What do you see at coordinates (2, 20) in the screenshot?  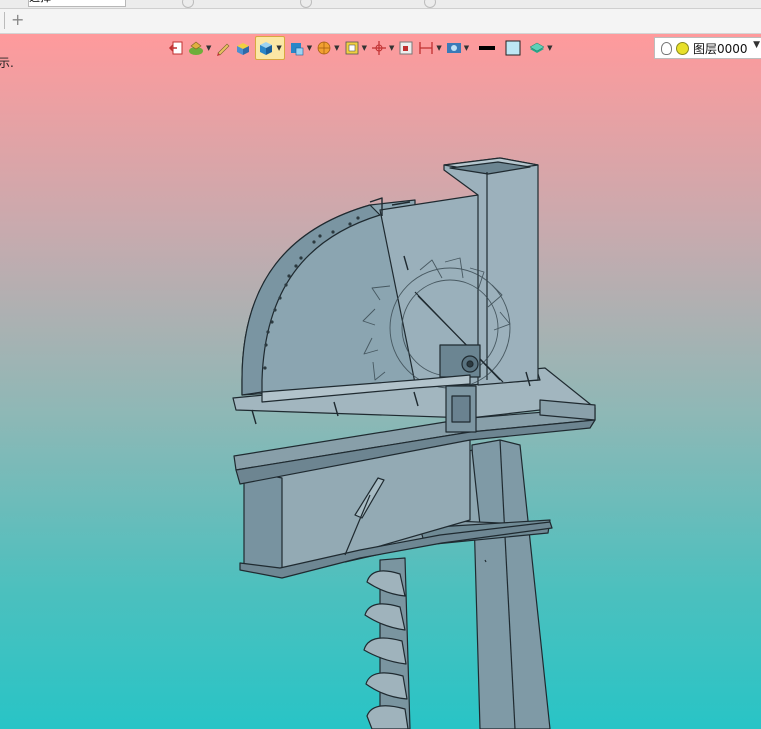 I see `tab-edge` at bounding box center [2, 20].